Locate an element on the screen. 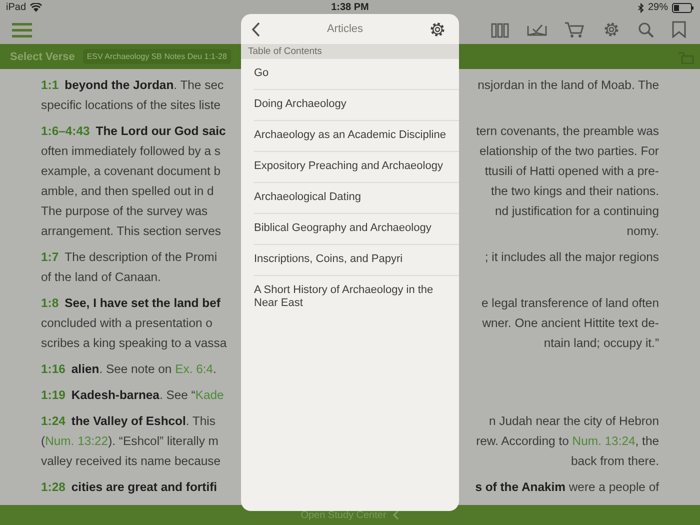  scripture-link: Ex. 6:4 is located at coordinates (194, 369).